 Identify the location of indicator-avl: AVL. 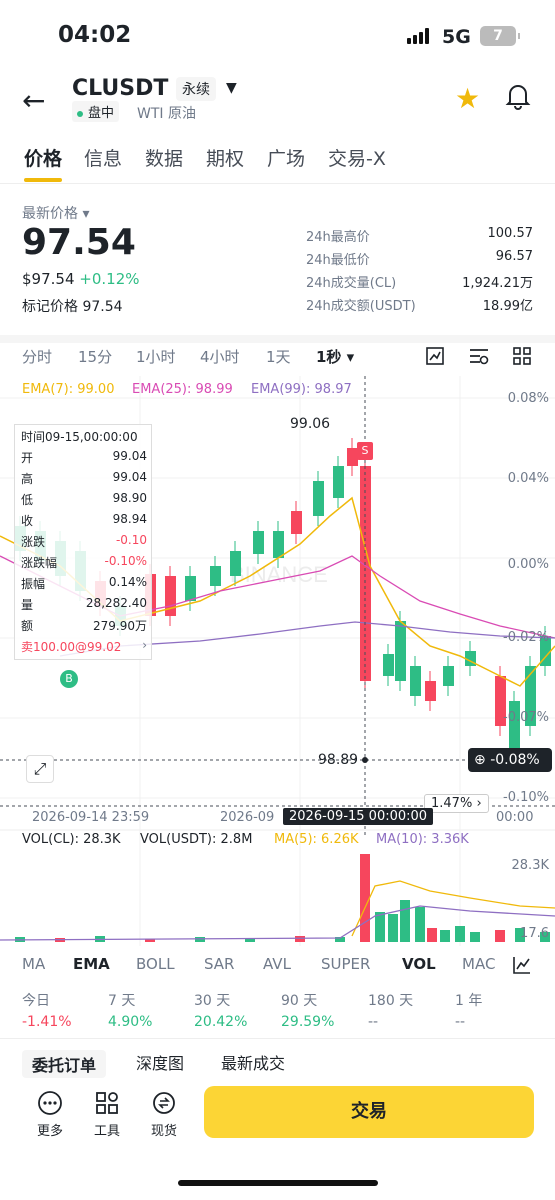
(277, 964).